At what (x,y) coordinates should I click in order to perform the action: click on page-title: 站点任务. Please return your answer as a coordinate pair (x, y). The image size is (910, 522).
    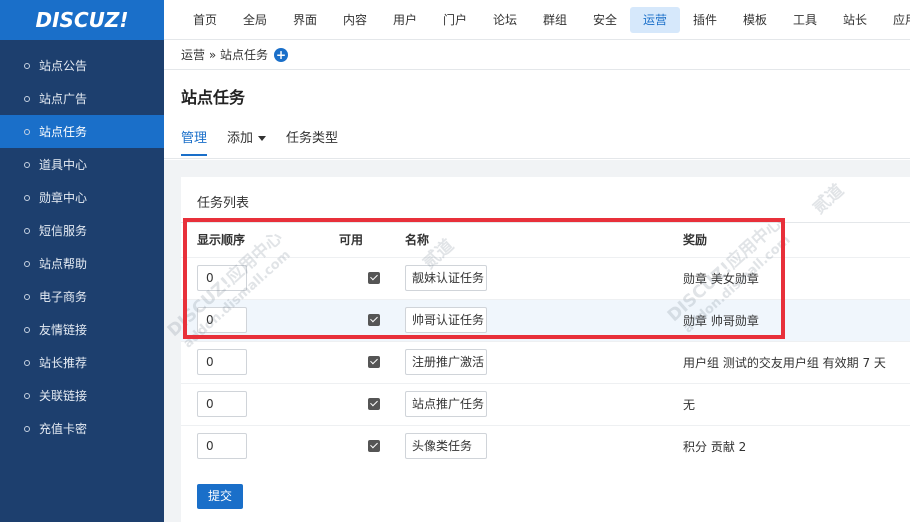
    Looking at the image, I should click on (213, 97).